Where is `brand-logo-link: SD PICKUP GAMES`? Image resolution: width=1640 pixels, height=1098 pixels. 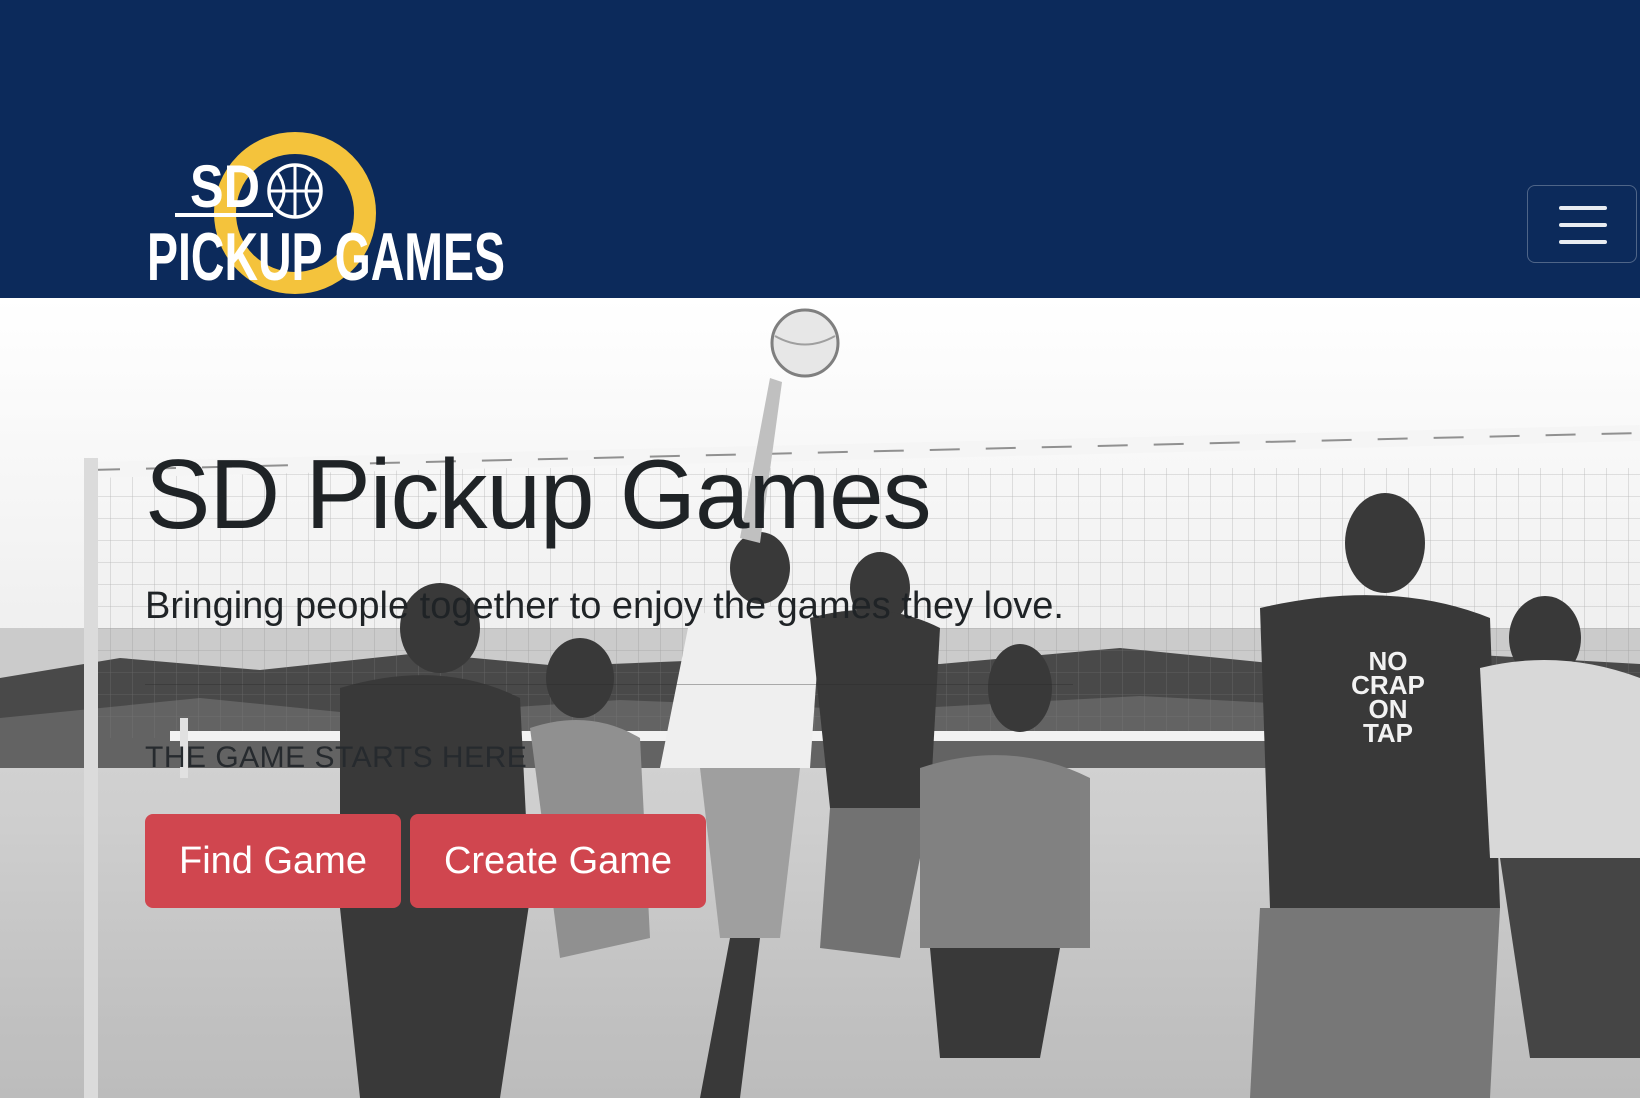 brand-logo-link: SD PICKUP GAMES is located at coordinates (335, 222).